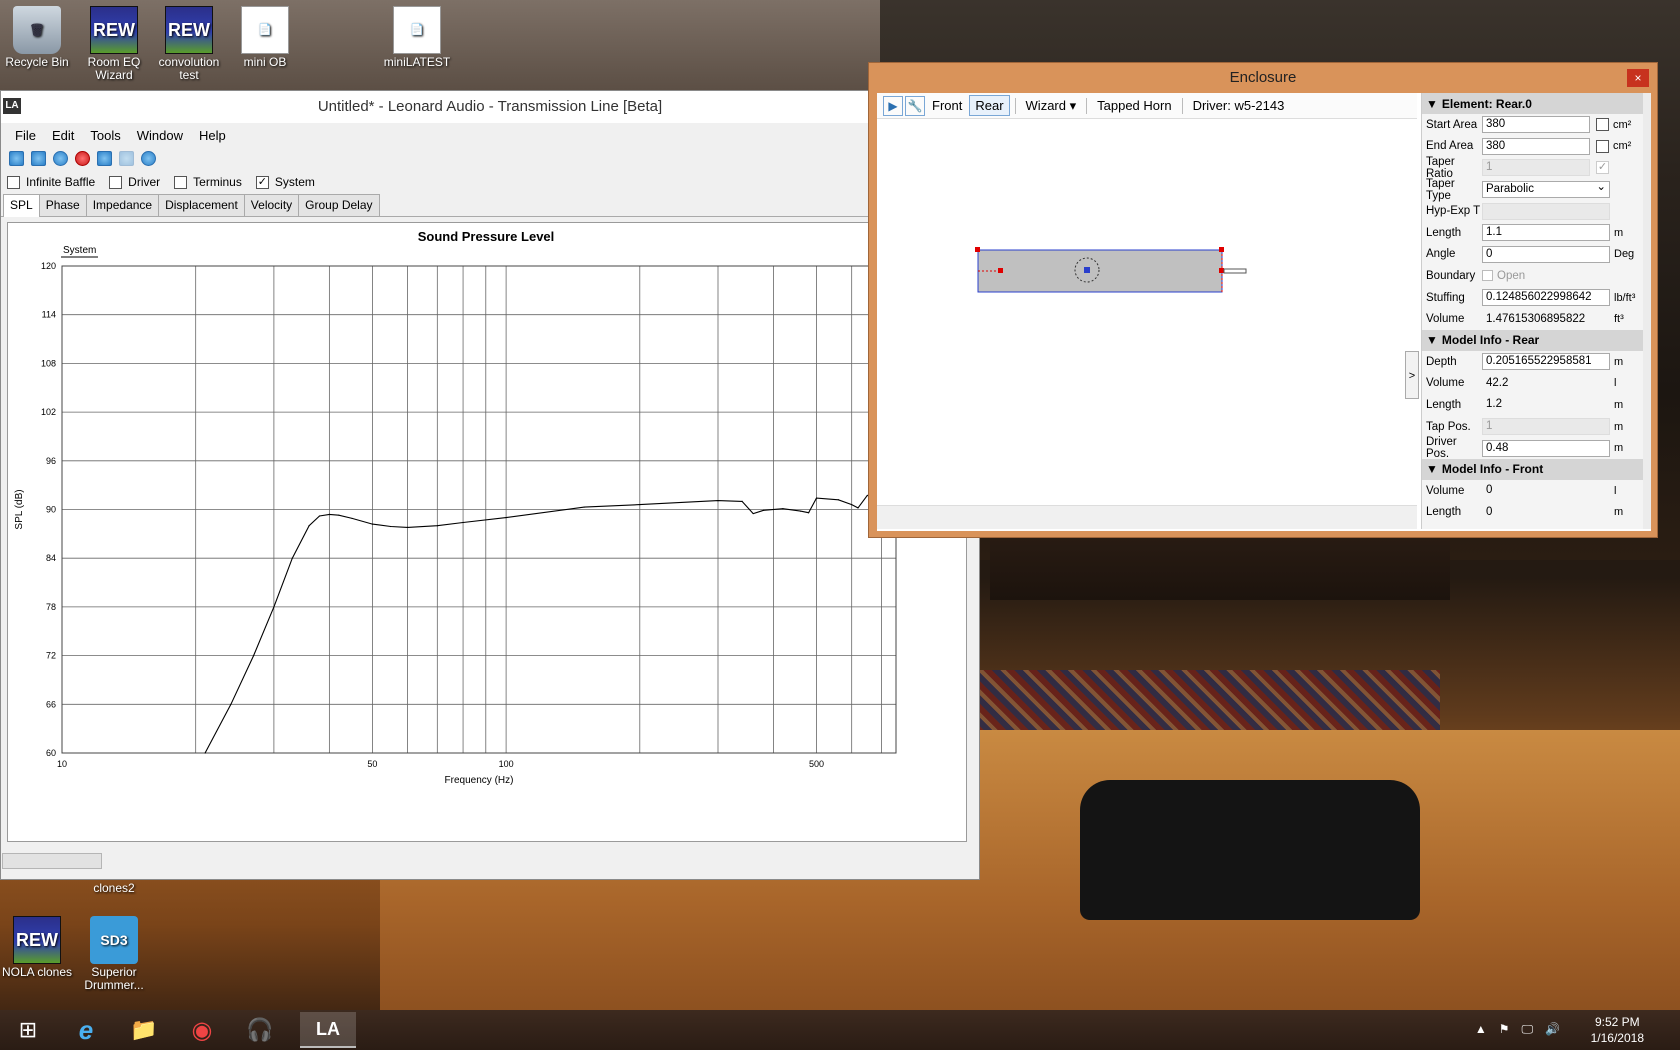  Describe the element at coordinates (265, 37) in the screenshot. I see `desktop-icon-mini-ob: 📄 mini OB` at that location.